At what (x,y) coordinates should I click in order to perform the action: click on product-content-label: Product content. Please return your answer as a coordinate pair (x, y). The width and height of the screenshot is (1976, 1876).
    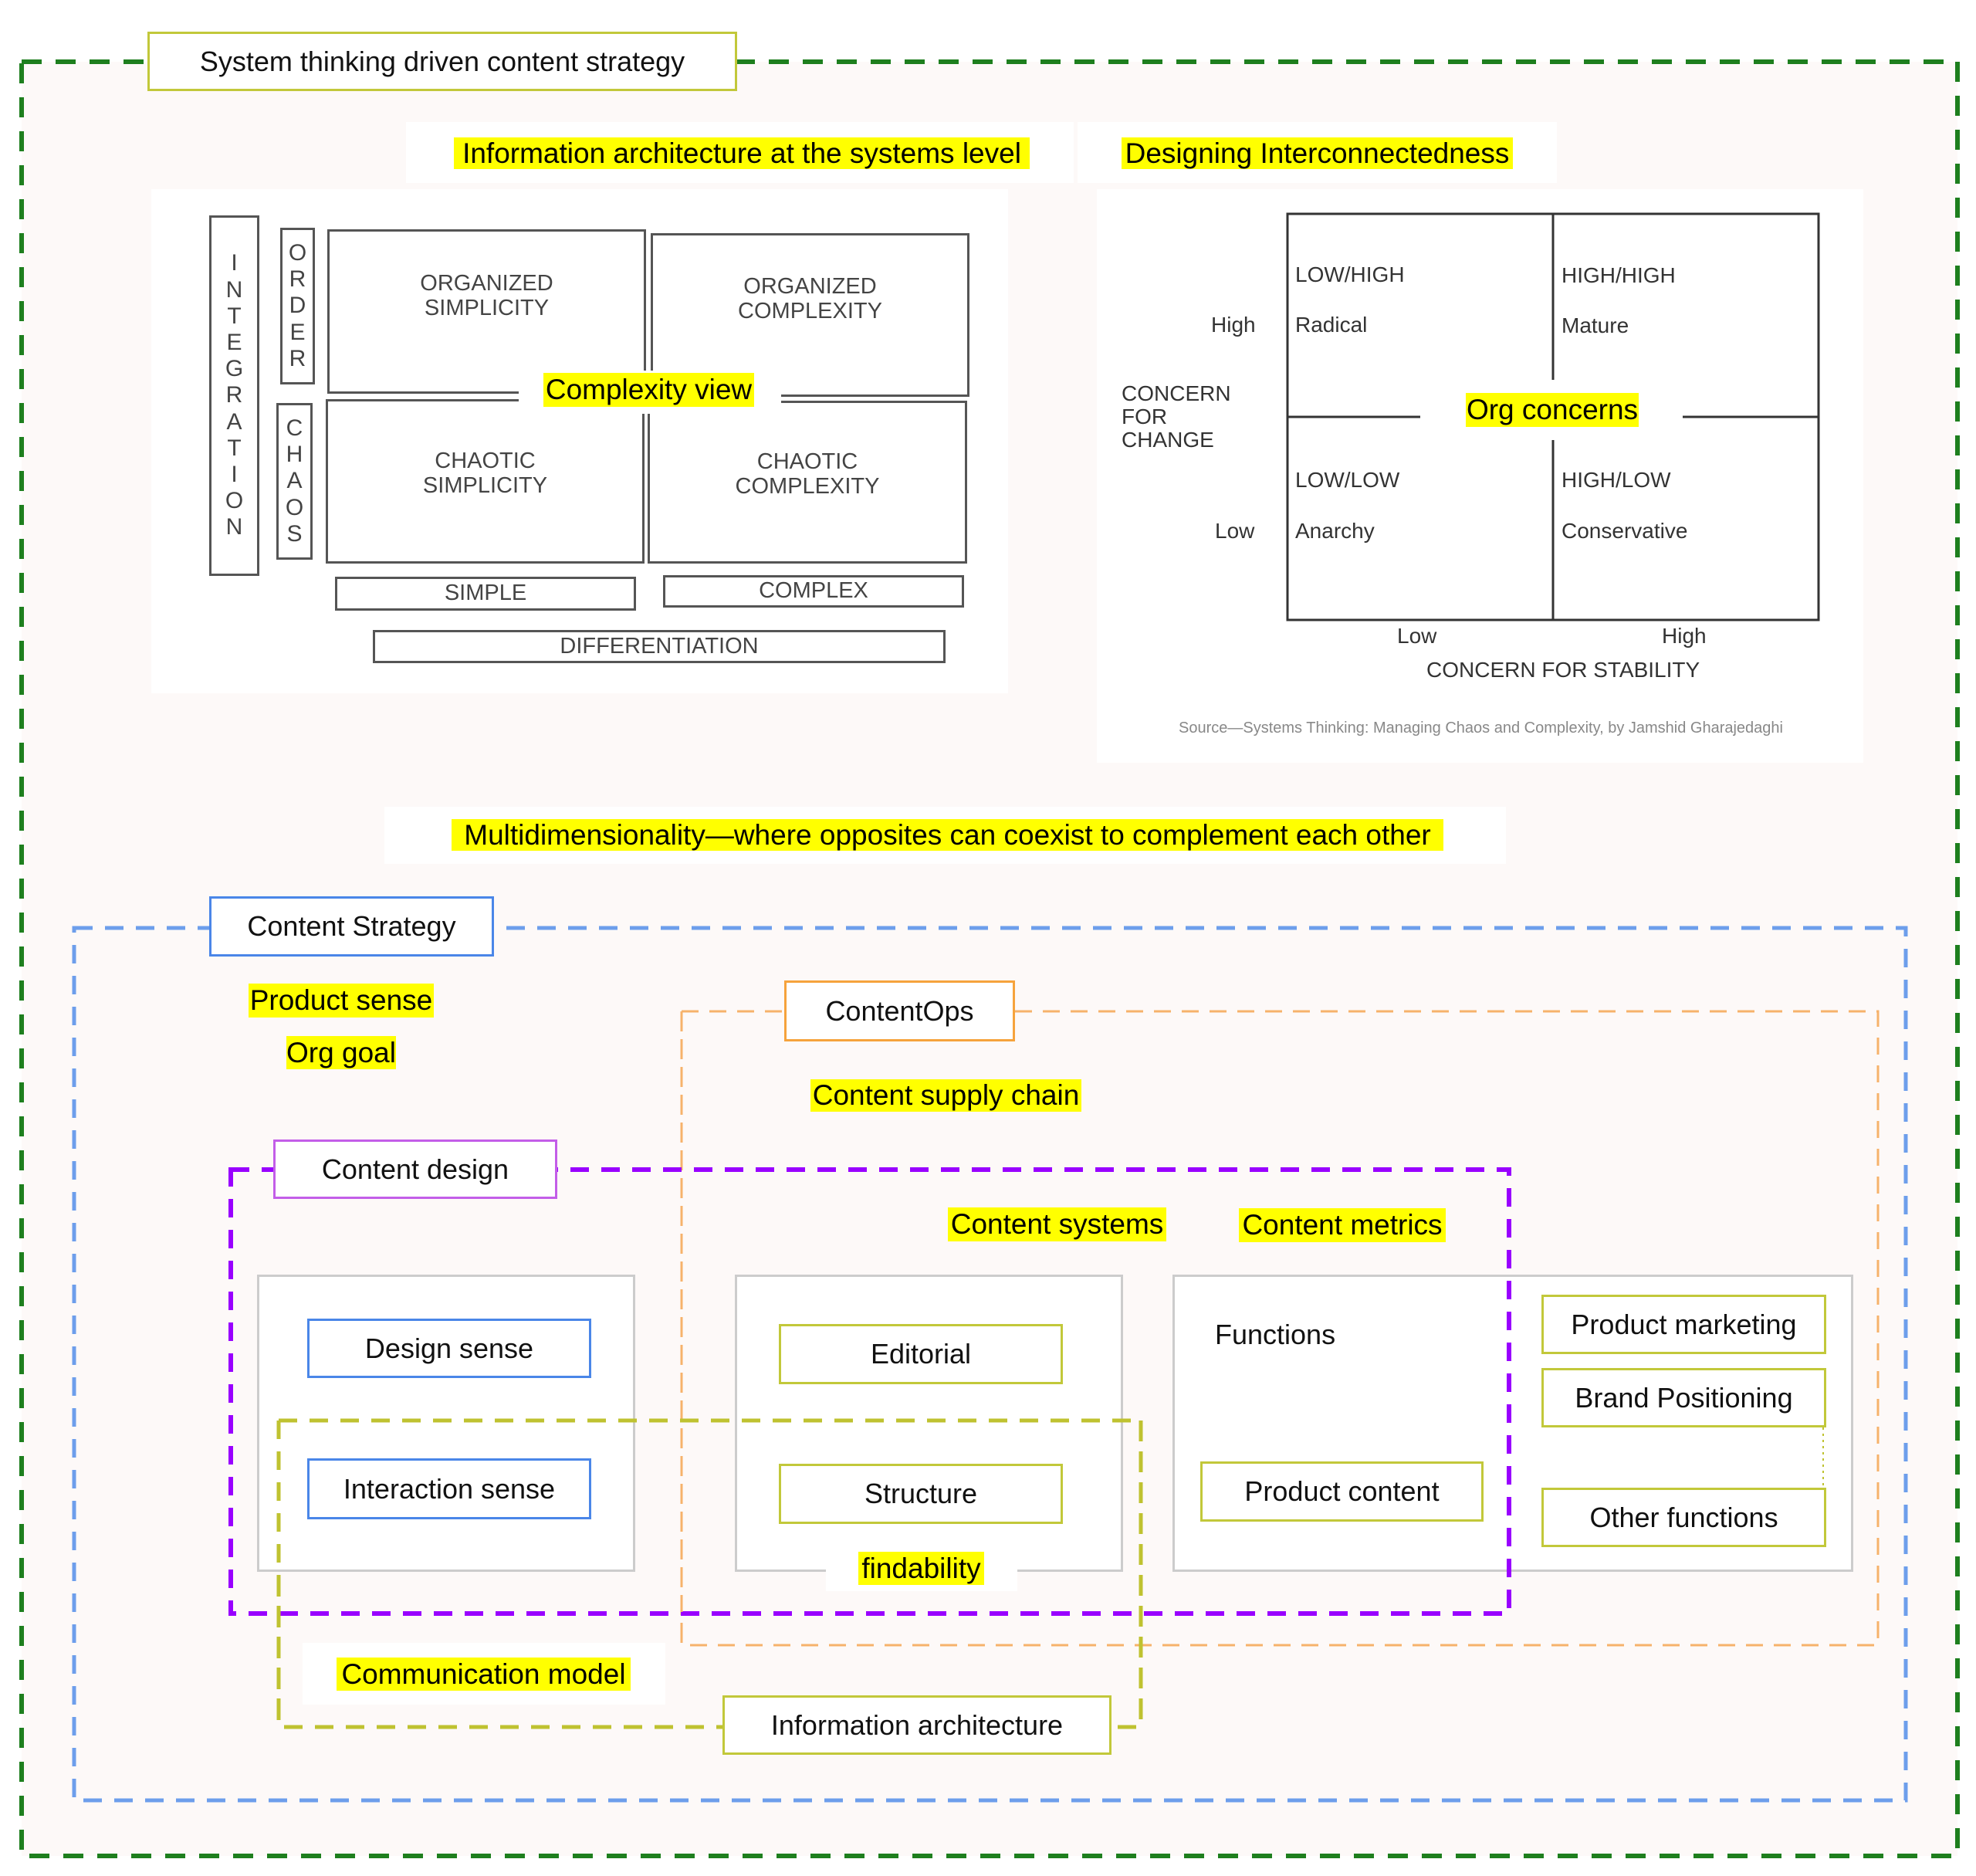
    Looking at the image, I should click on (1342, 1491).